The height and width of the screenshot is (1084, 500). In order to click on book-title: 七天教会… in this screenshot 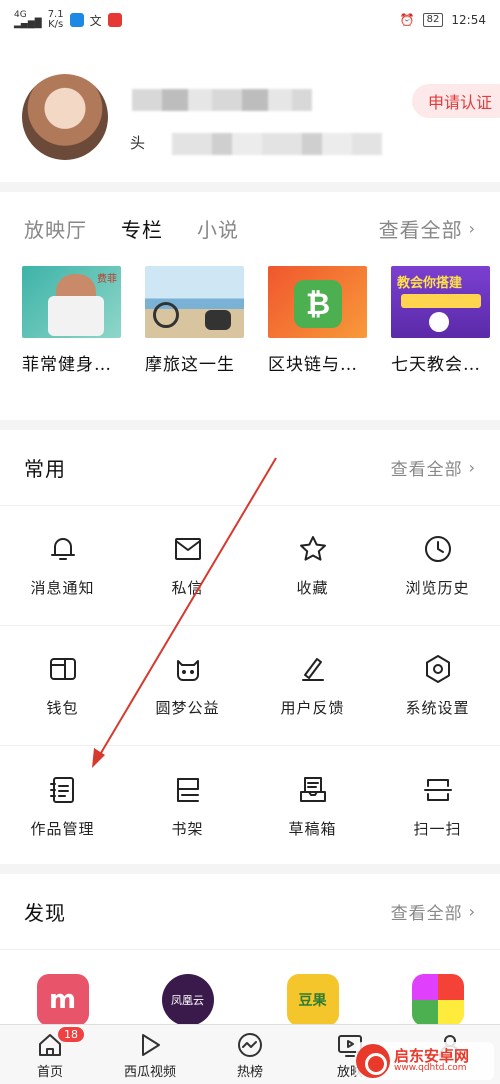, I will do `click(436, 365)`.